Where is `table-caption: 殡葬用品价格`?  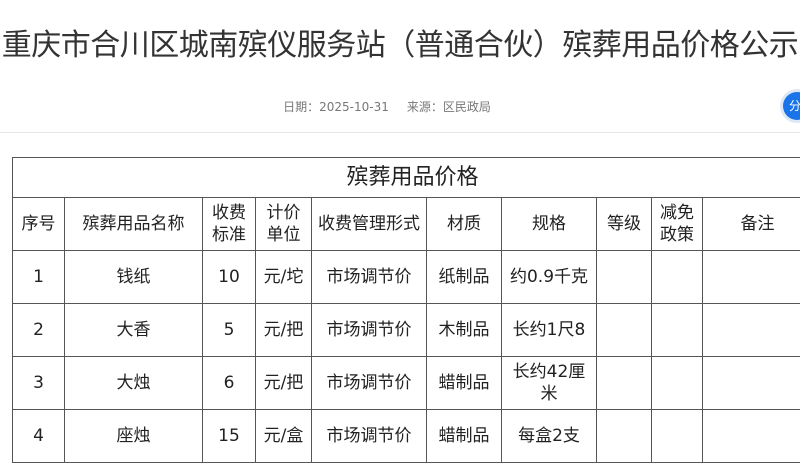 table-caption: 殡葬用品价格 is located at coordinates (405, 177).